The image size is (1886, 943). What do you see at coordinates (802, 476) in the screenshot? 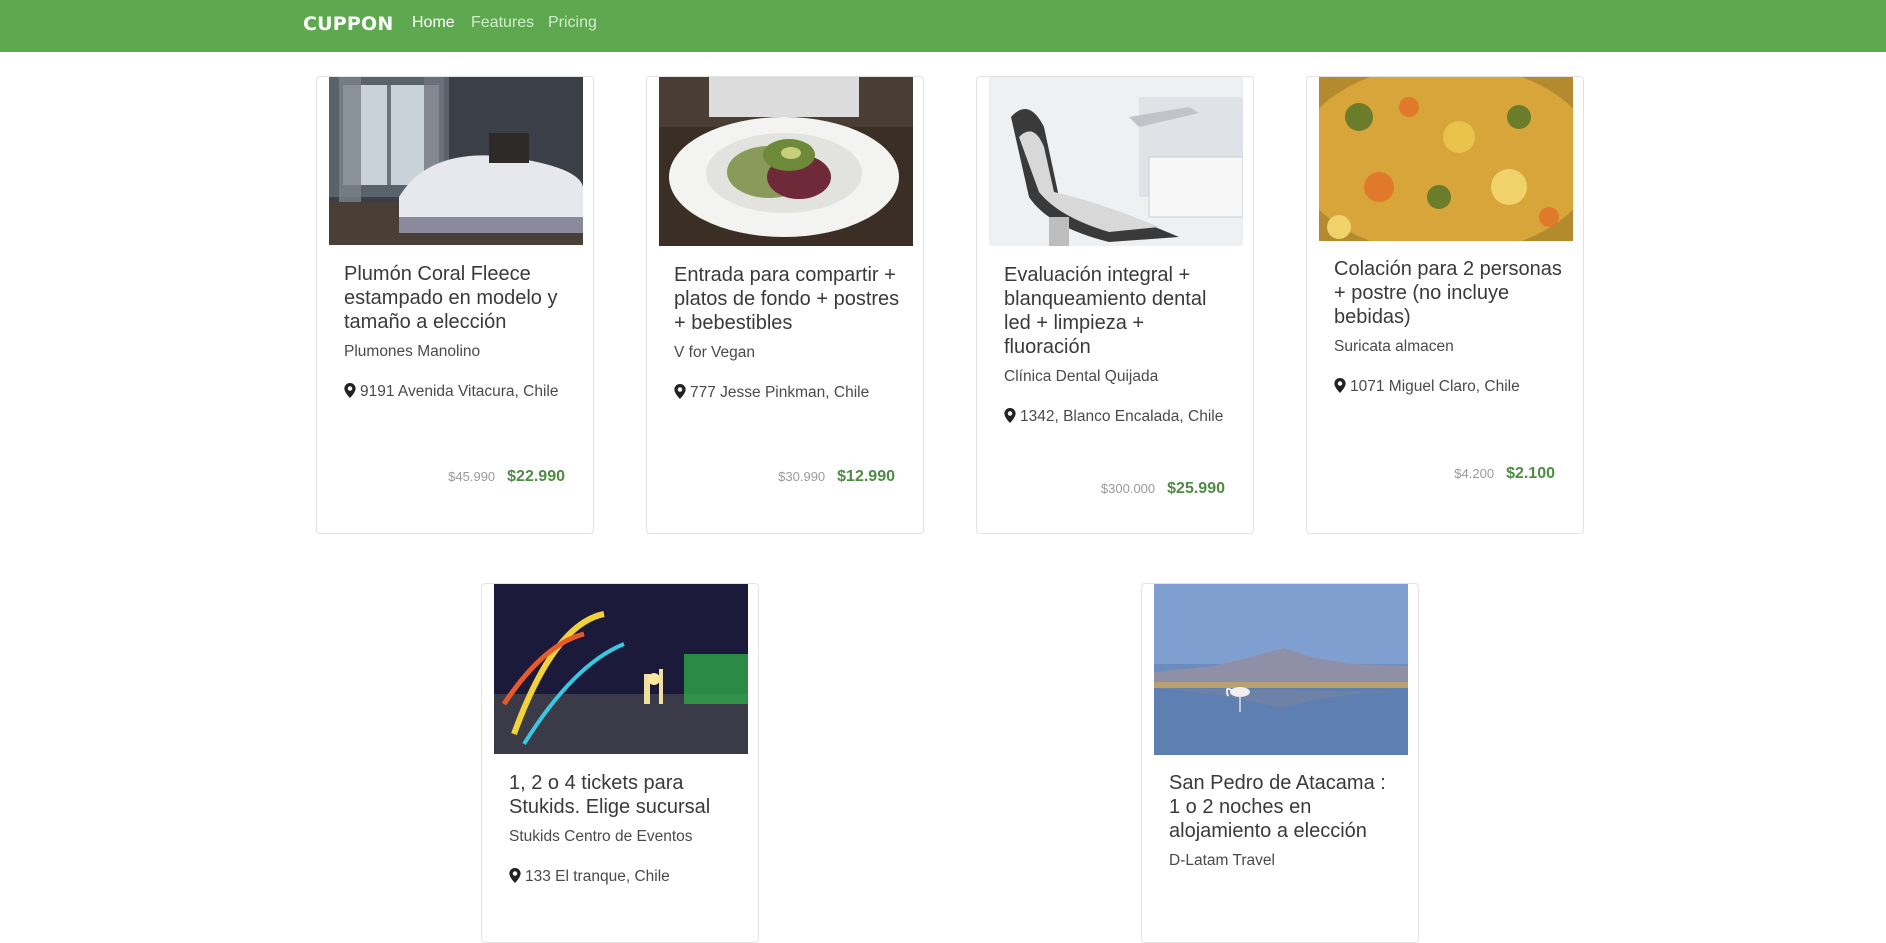
I see `old-price: $30.990` at bounding box center [802, 476].